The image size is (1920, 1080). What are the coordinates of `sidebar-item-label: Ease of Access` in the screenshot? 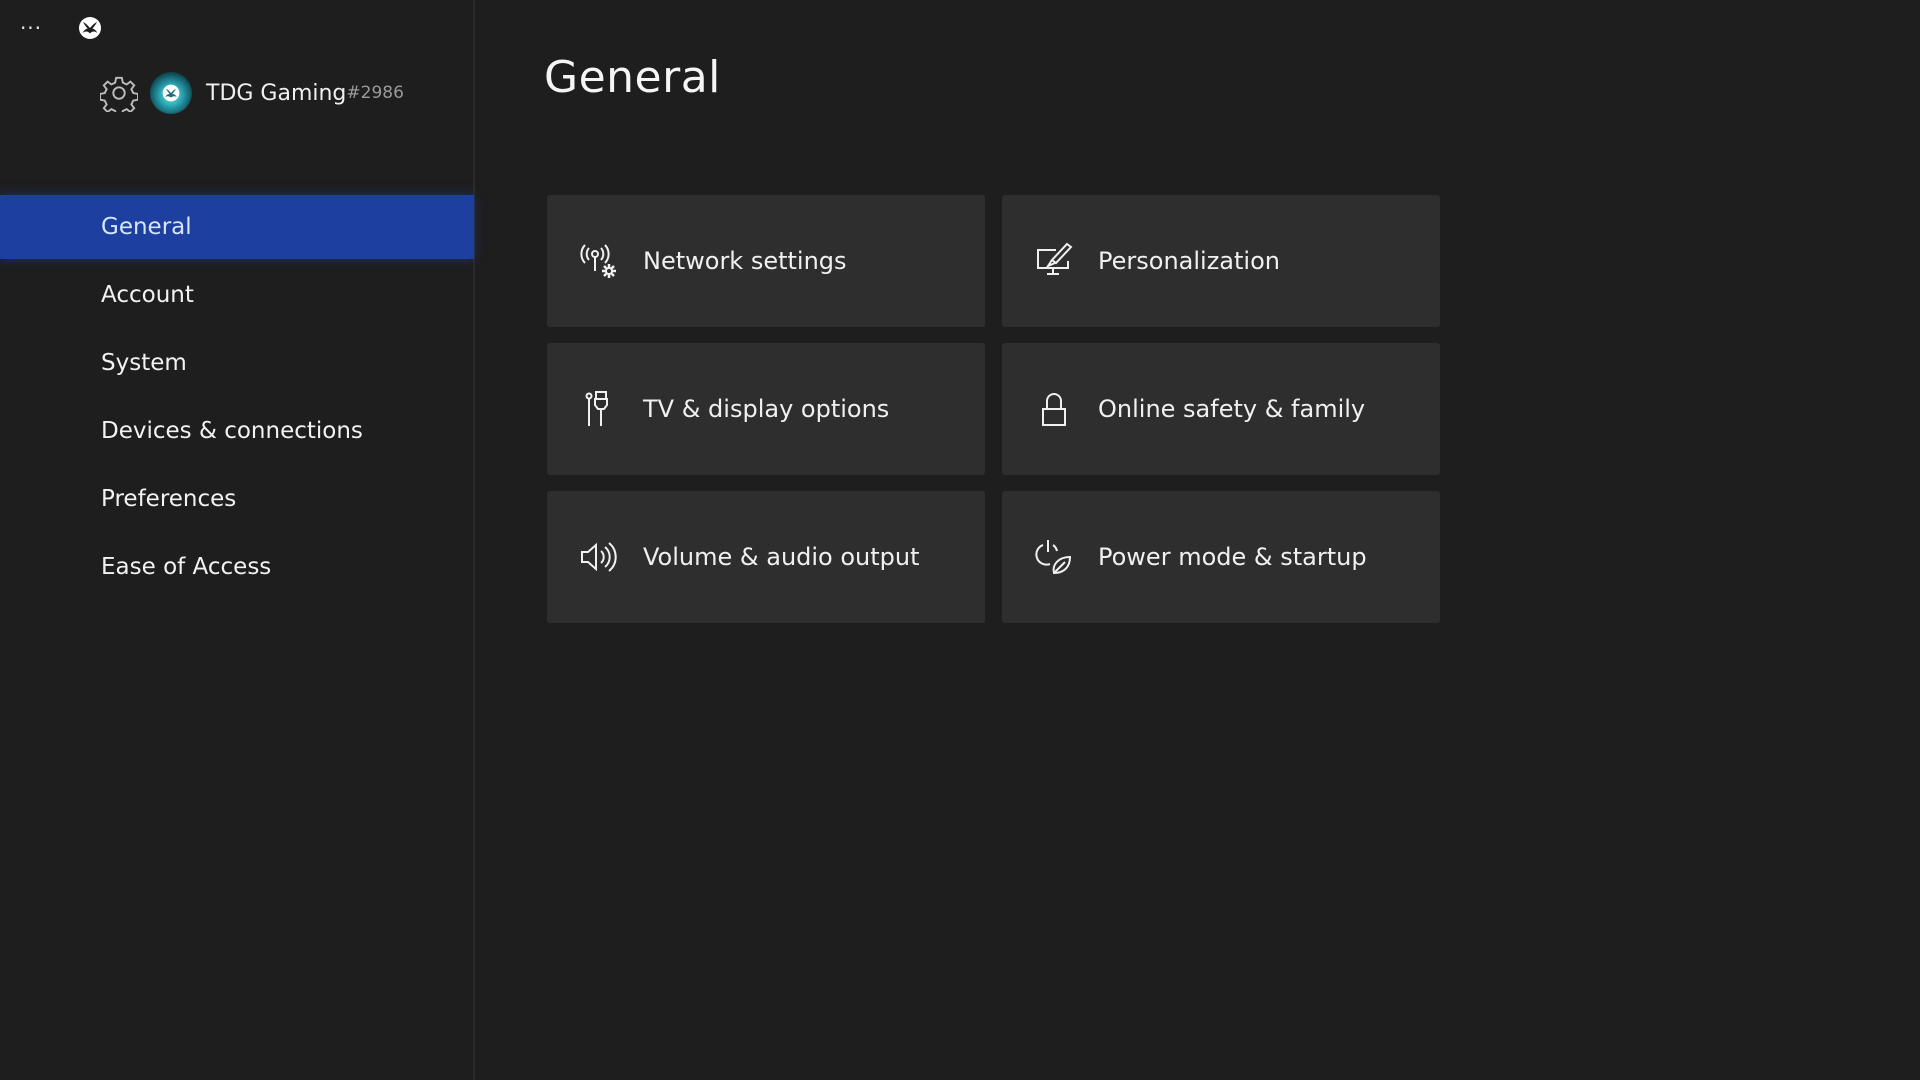 It's located at (186, 567).